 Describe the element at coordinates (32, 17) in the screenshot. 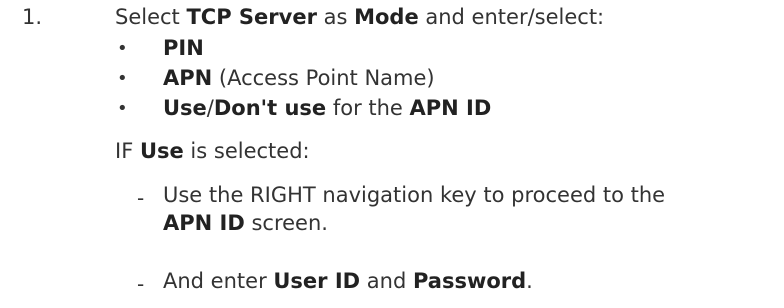

I see `step-number: 1.` at that location.